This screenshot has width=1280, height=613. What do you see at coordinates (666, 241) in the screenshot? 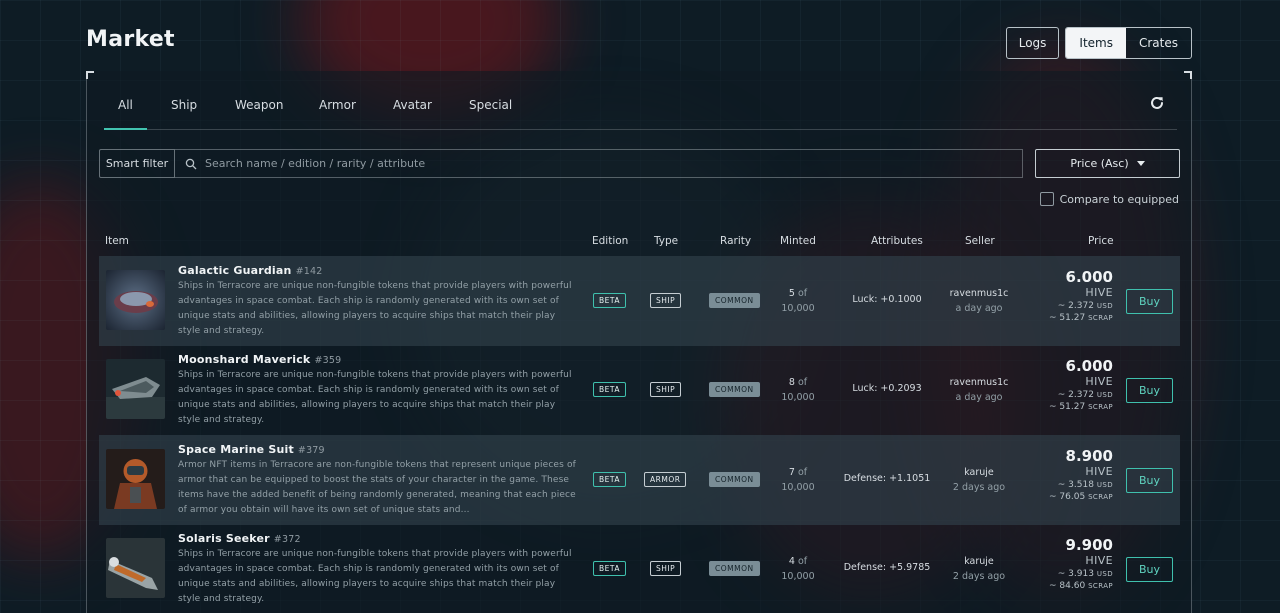
I see `col-type: Type` at bounding box center [666, 241].